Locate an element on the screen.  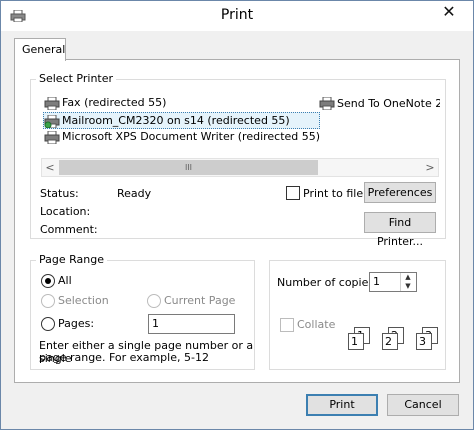
printer-item-onenote: Send To OneNote 2 is located at coordinates (379, 102).